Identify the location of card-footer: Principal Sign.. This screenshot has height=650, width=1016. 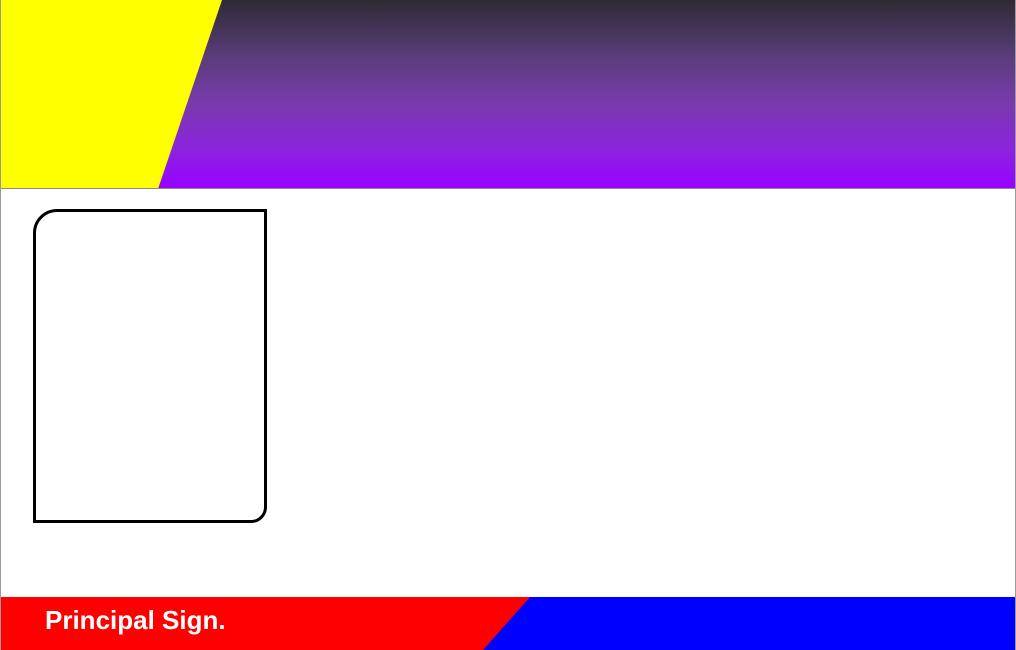
(508, 623).